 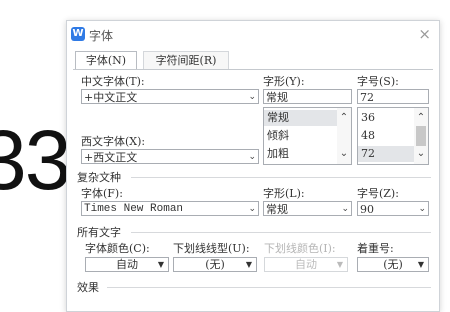 What do you see at coordinates (307, 96) in the screenshot?
I see `style-input: 常规` at bounding box center [307, 96].